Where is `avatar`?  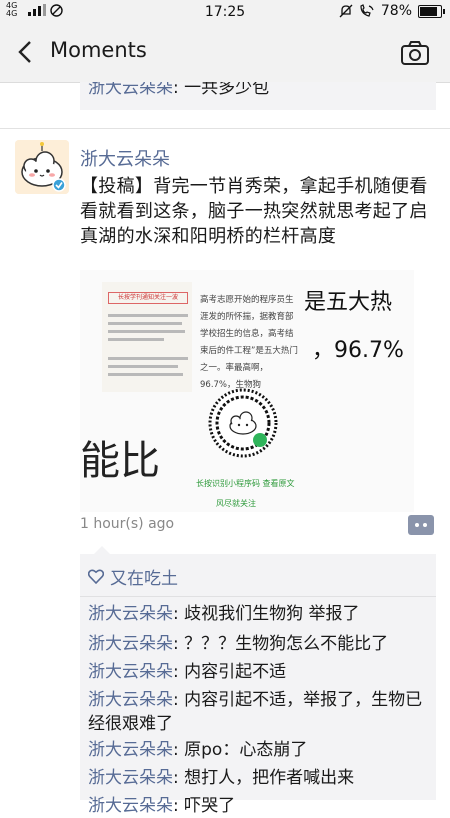
avatar is located at coordinates (42, 167).